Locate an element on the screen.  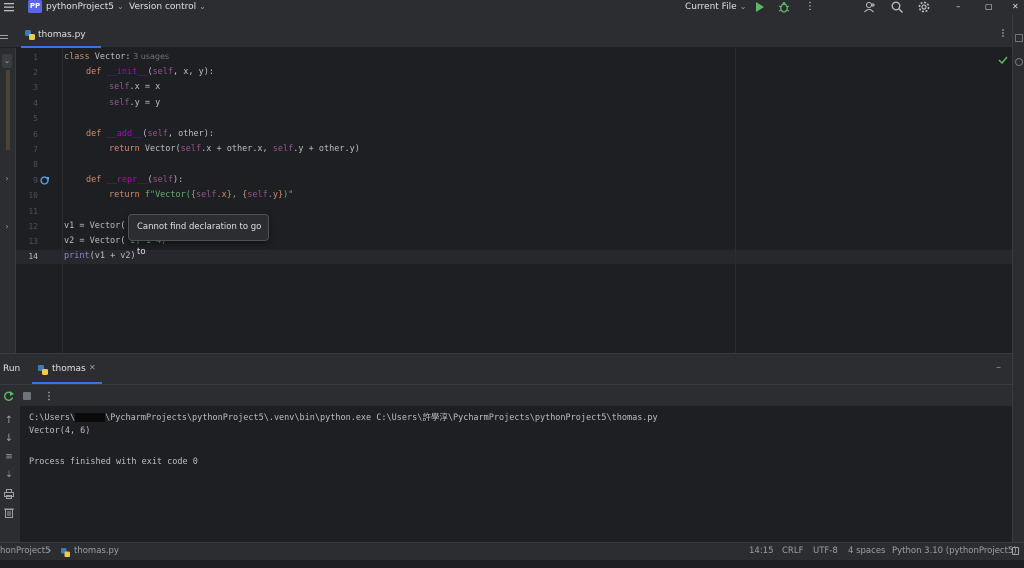
print-icon is located at coordinates (9, 495).